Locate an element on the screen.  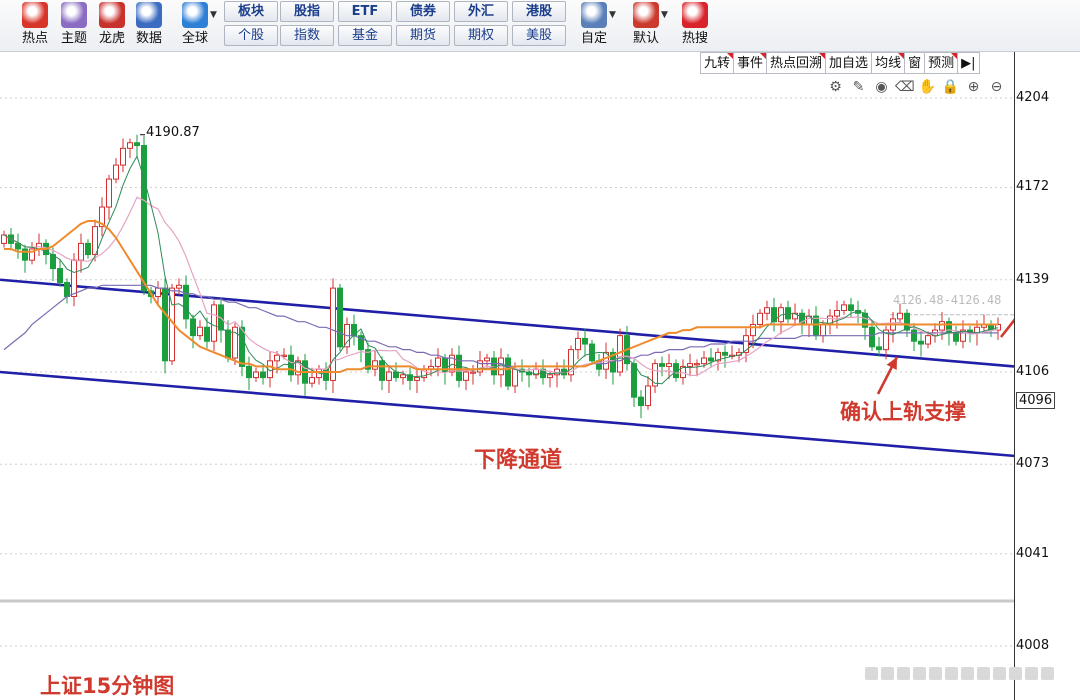
price-label-4041: 4041 is located at coordinates (1033, 553).